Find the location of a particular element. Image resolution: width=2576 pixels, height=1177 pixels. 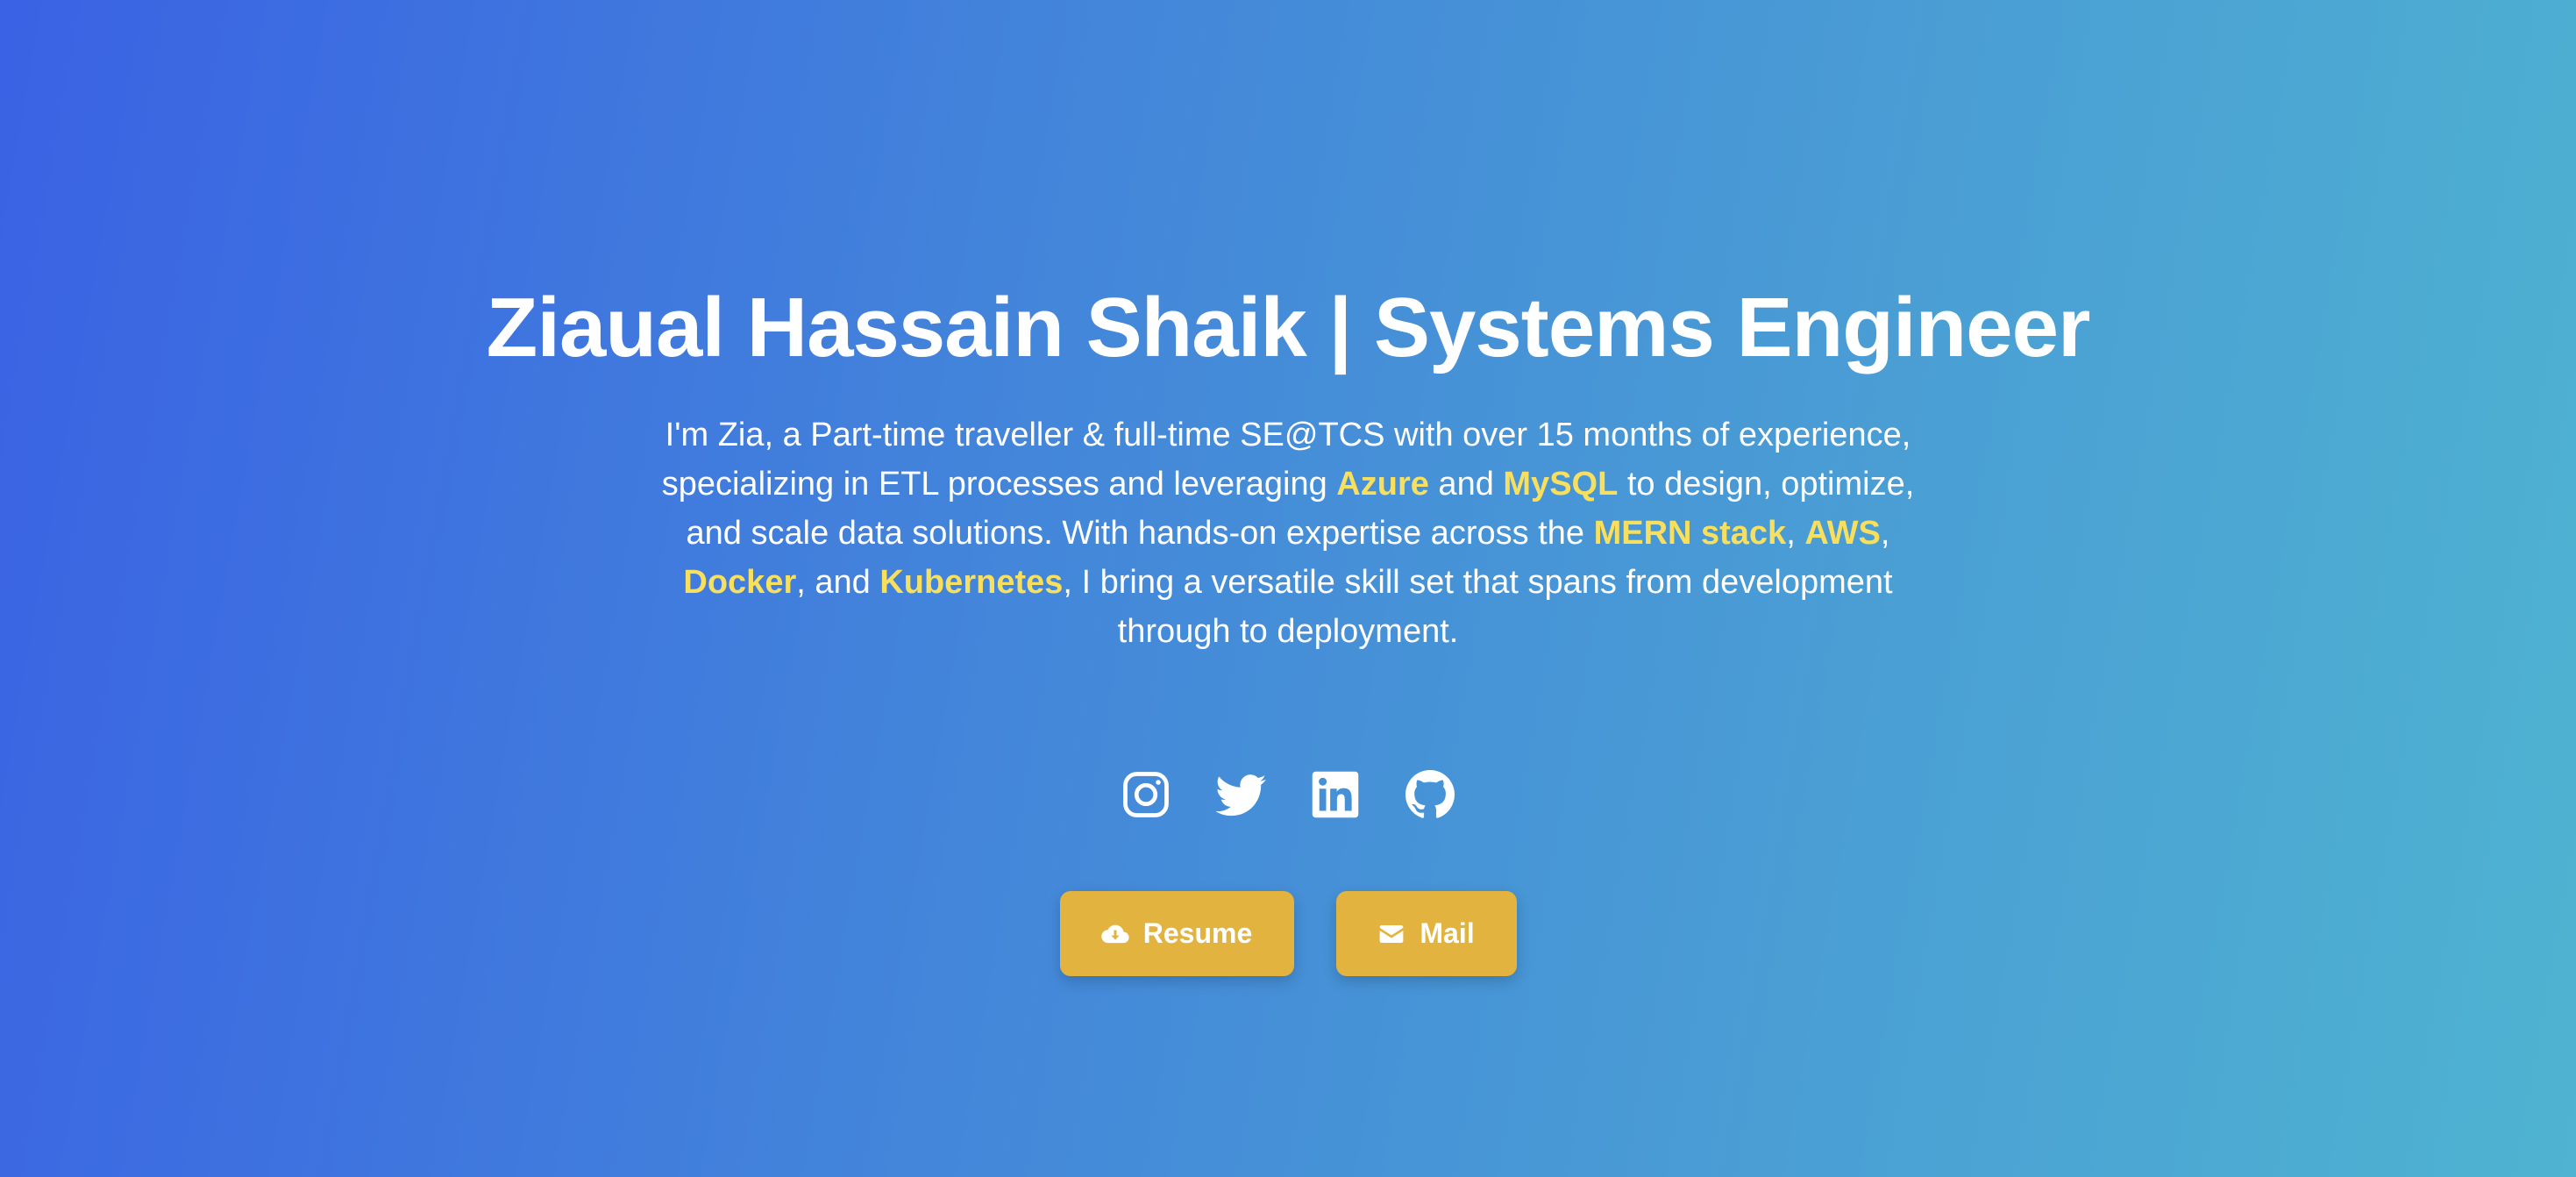

description-text: , and is located at coordinates (838, 582).